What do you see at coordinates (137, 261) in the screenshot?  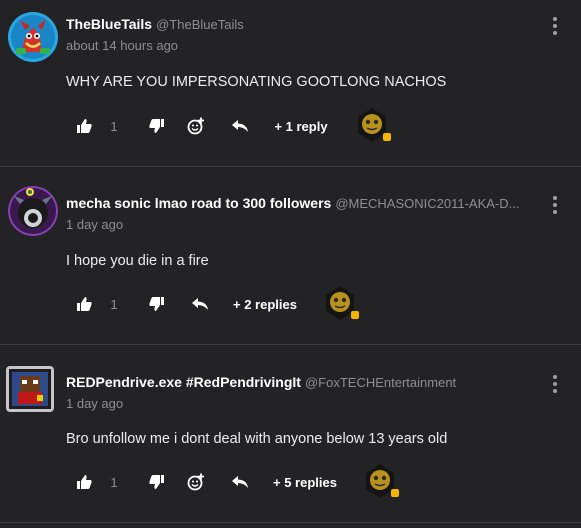 I see `comment-text: I hope you die in a fire` at bounding box center [137, 261].